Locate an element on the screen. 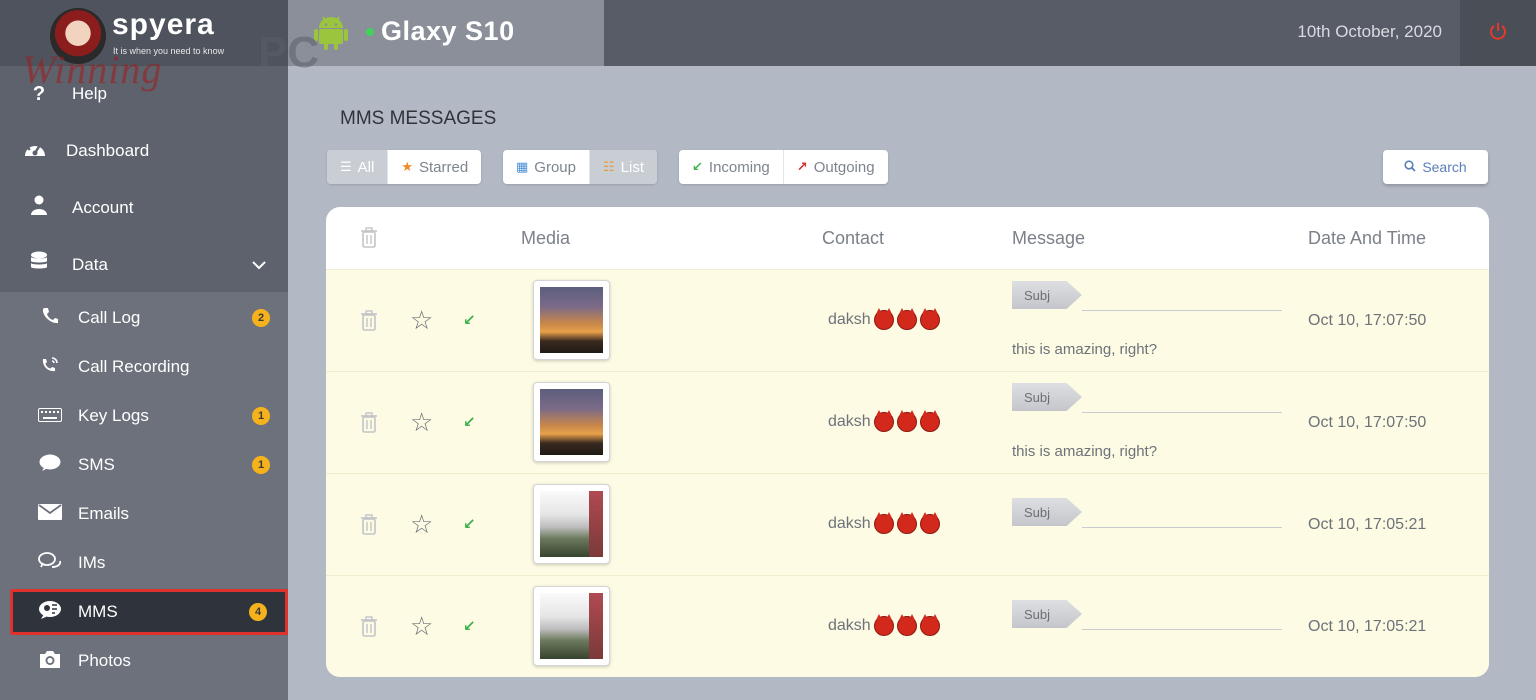  search-button: Search is located at coordinates (1435, 167).